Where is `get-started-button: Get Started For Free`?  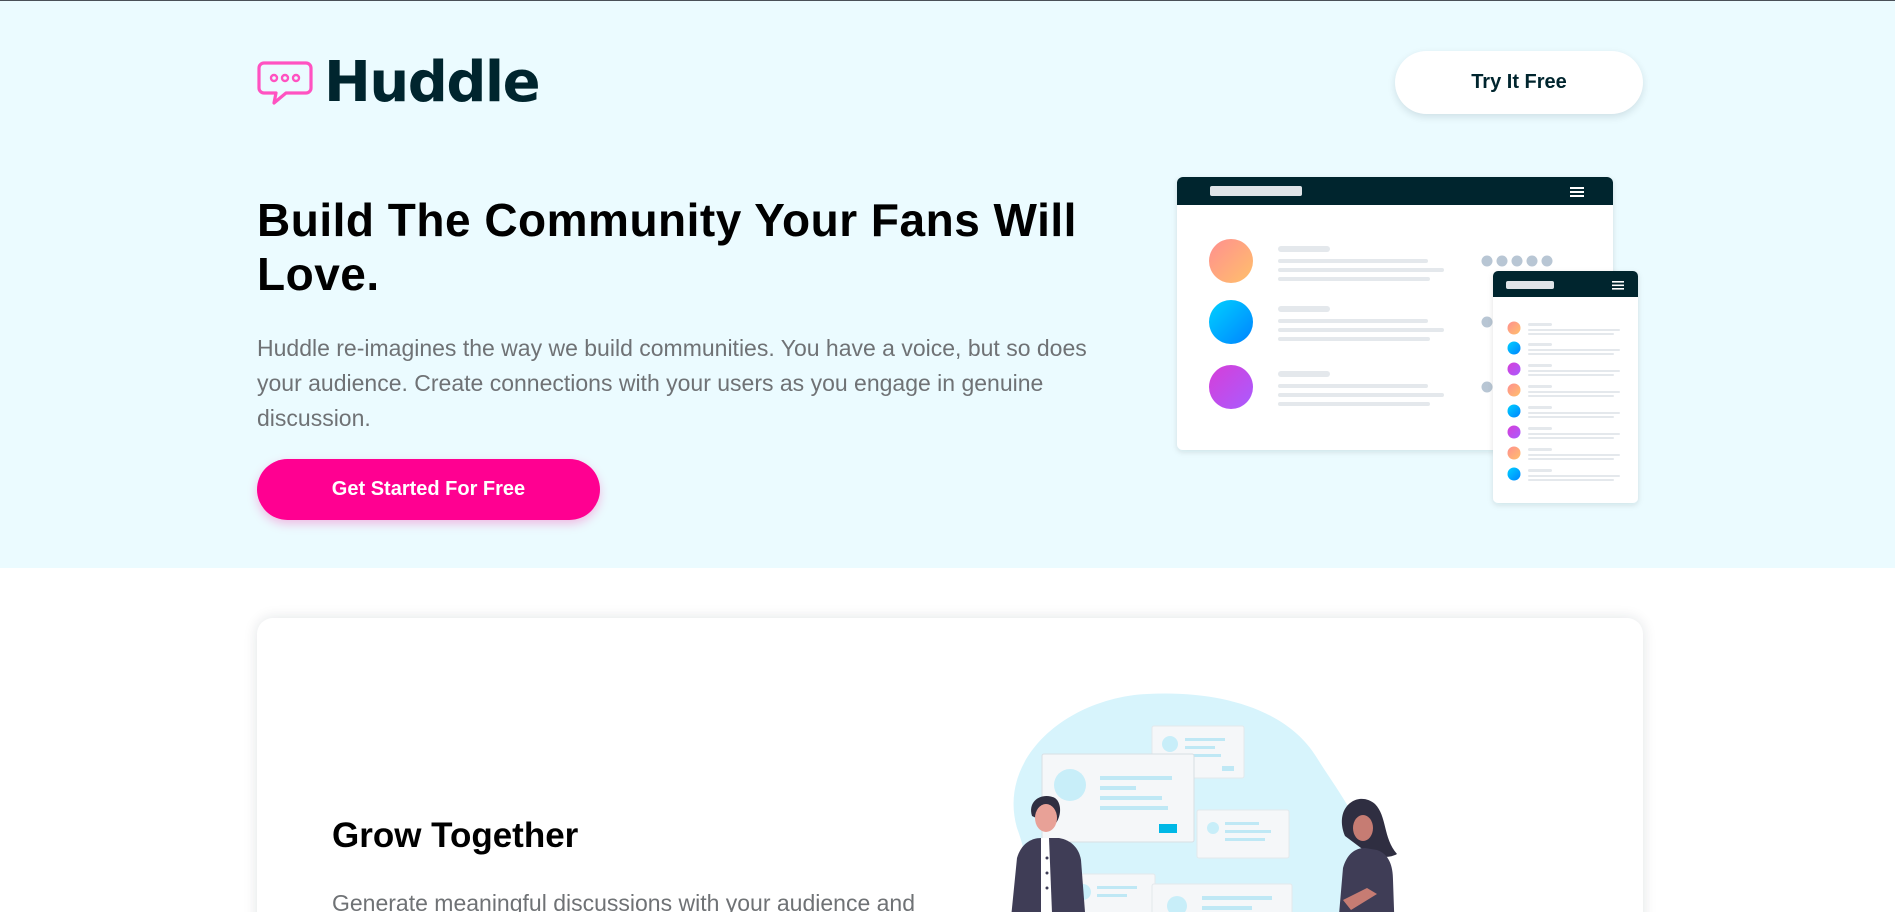 get-started-button: Get Started For Free is located at coordinates (428, 489).